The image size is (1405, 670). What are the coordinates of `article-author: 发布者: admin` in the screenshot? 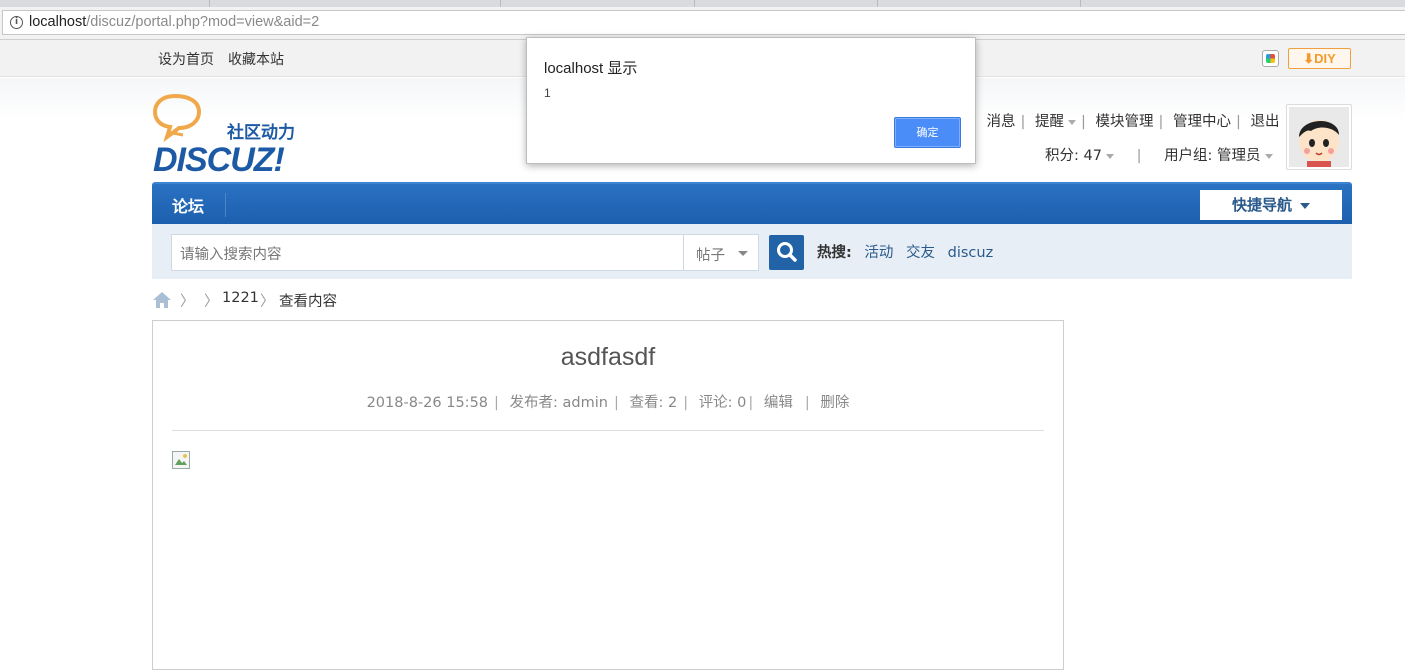 It's located at (558, 403).